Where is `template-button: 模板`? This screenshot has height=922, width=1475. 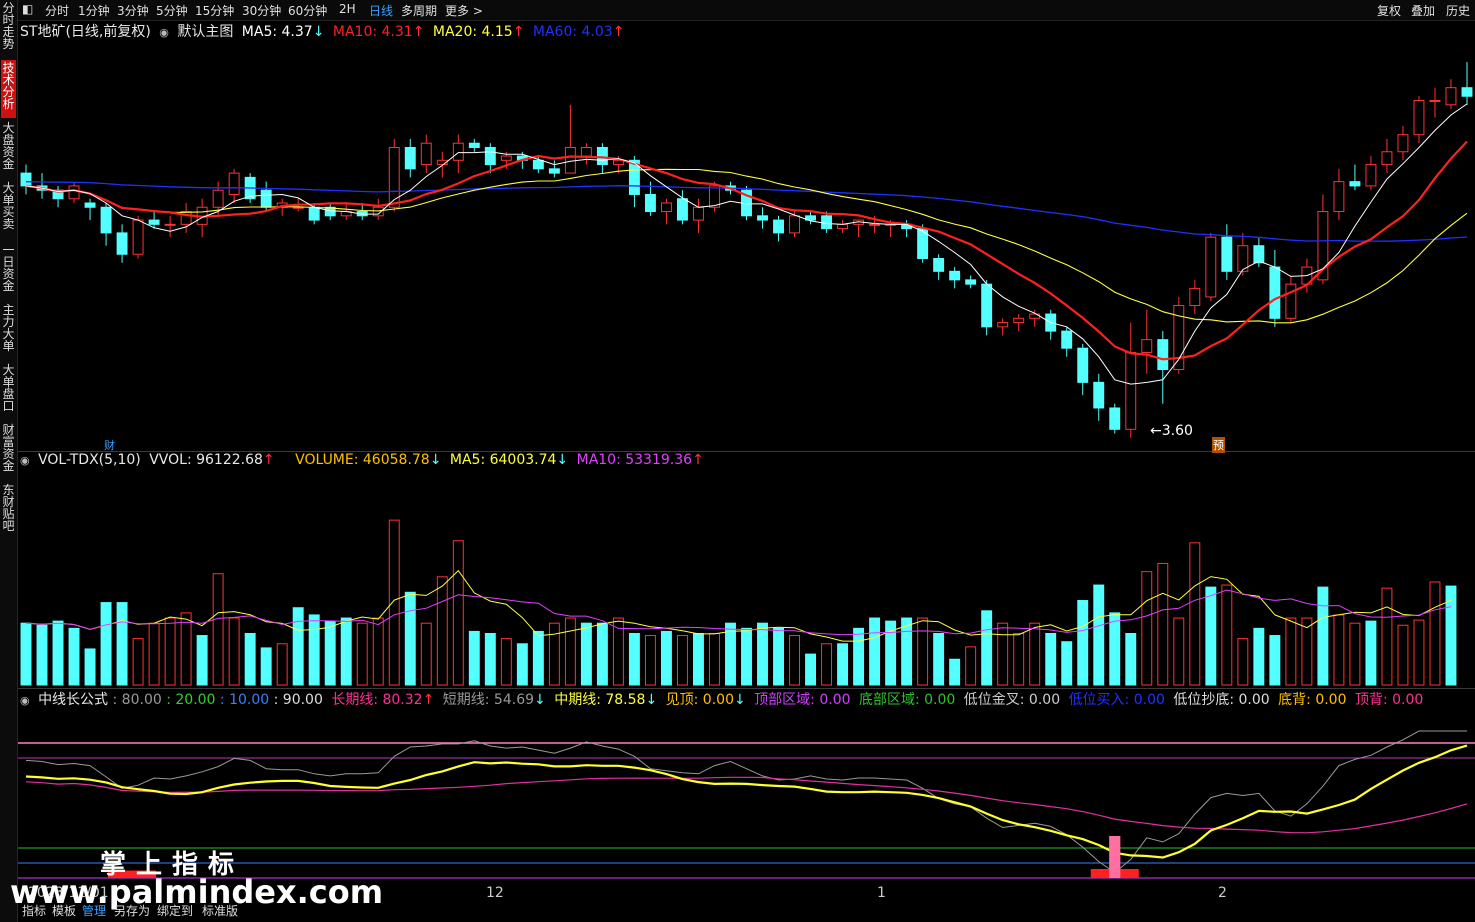
template-button: 模板 is located at coordinates (64, 910).